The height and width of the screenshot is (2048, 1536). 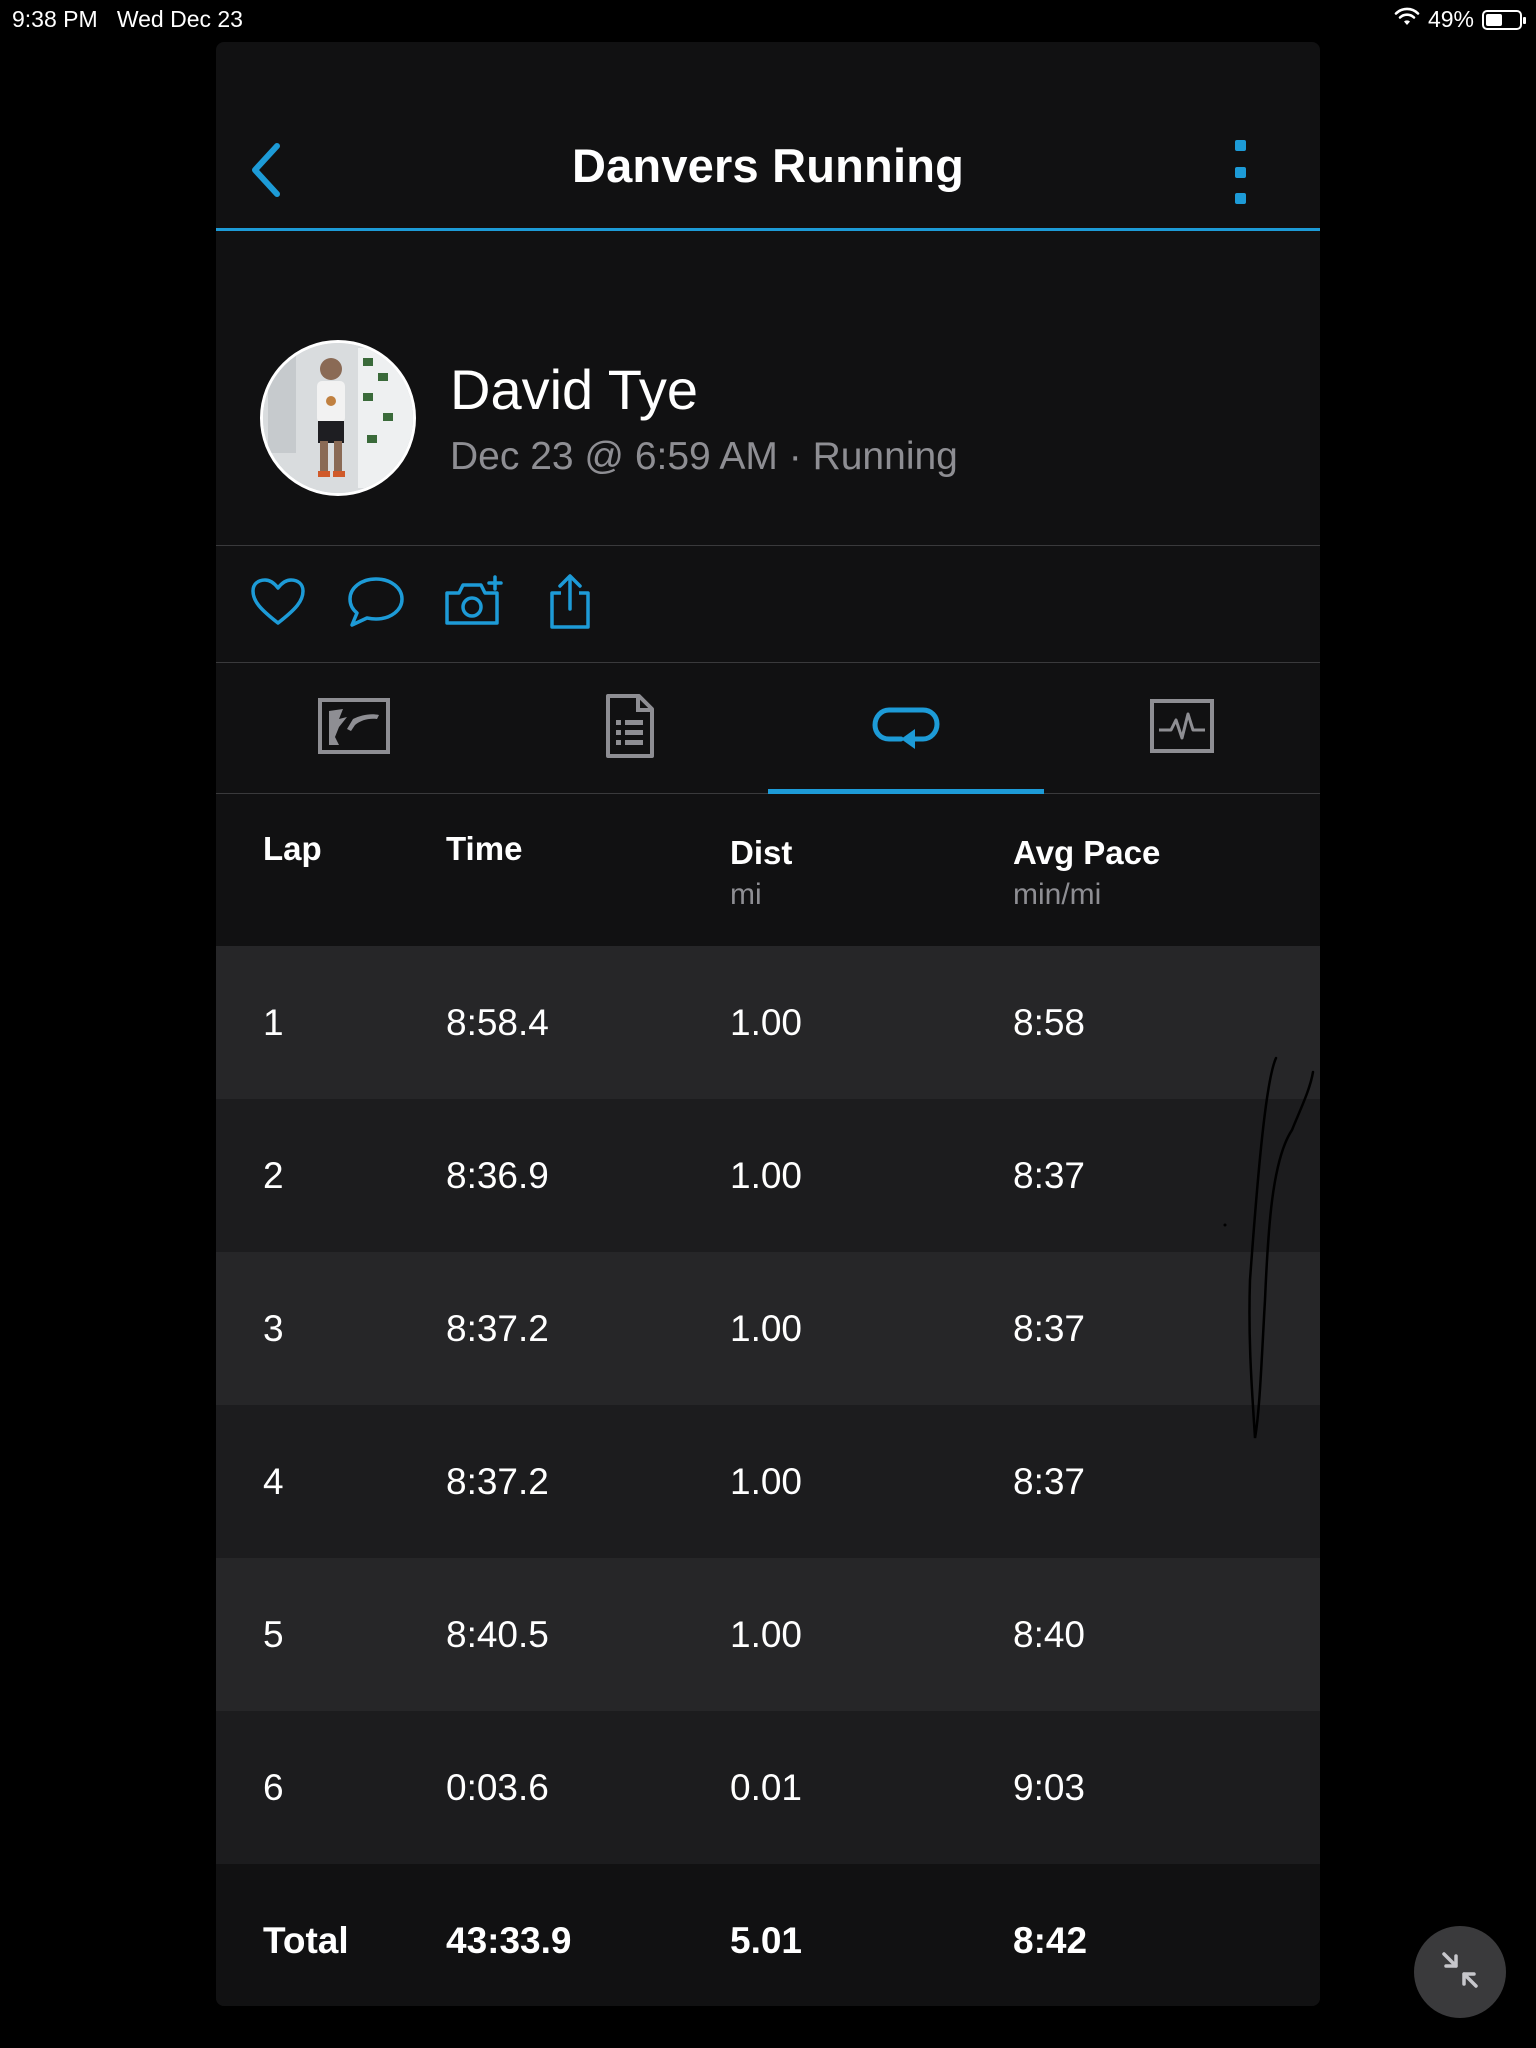 What do you see at coordinates (1269, 1247) in the screenshot?
I see `handwritten-scribble` at bounding box center [1269, 1247].